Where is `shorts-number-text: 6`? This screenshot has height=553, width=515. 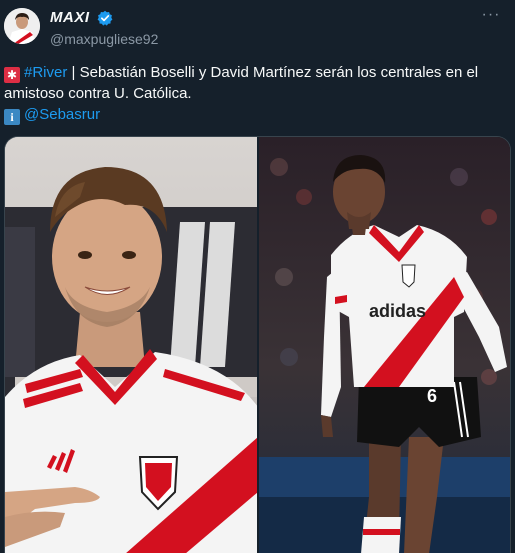
shorts-number-text: 6 is located at coordinates (432, 396).